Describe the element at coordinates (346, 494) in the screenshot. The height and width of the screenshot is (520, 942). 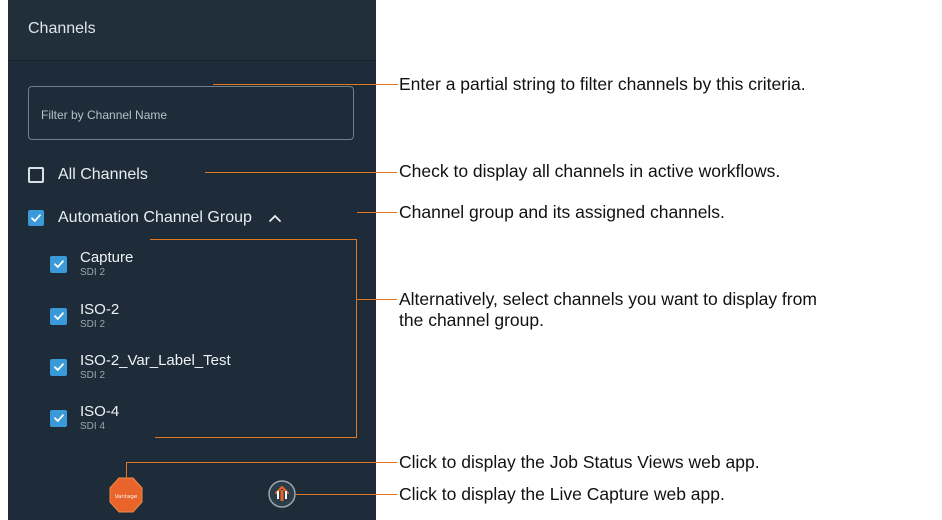
I see `callout-line-live-capture` at that location.